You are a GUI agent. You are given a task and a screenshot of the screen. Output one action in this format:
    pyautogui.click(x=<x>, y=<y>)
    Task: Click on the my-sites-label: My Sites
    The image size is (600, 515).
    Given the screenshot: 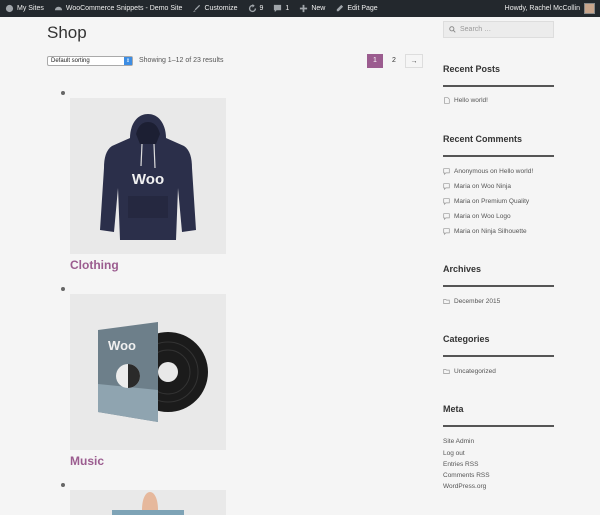 What is the action you would take?
    pyautogui.click(x=30, y=8)
    